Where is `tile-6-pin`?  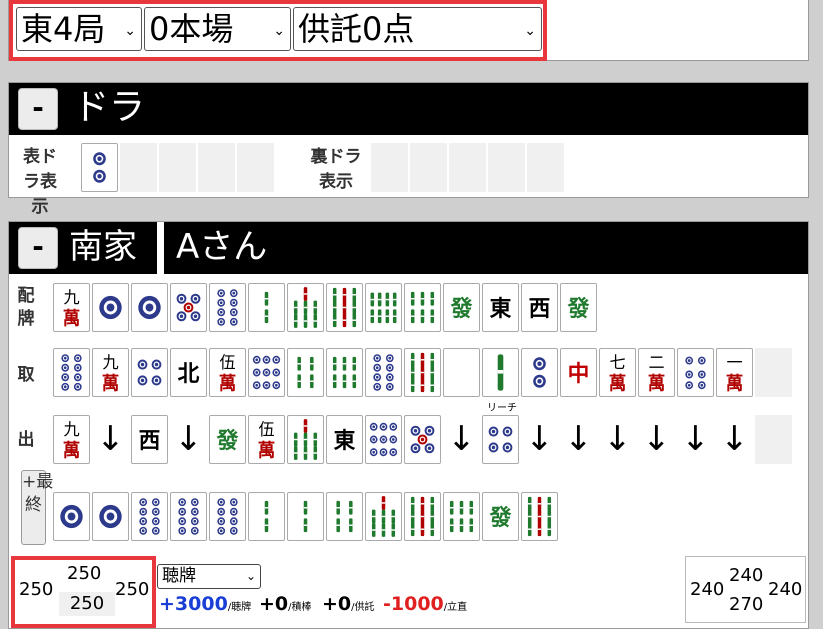
tile-6-pin is located at coordinates (695, 372).